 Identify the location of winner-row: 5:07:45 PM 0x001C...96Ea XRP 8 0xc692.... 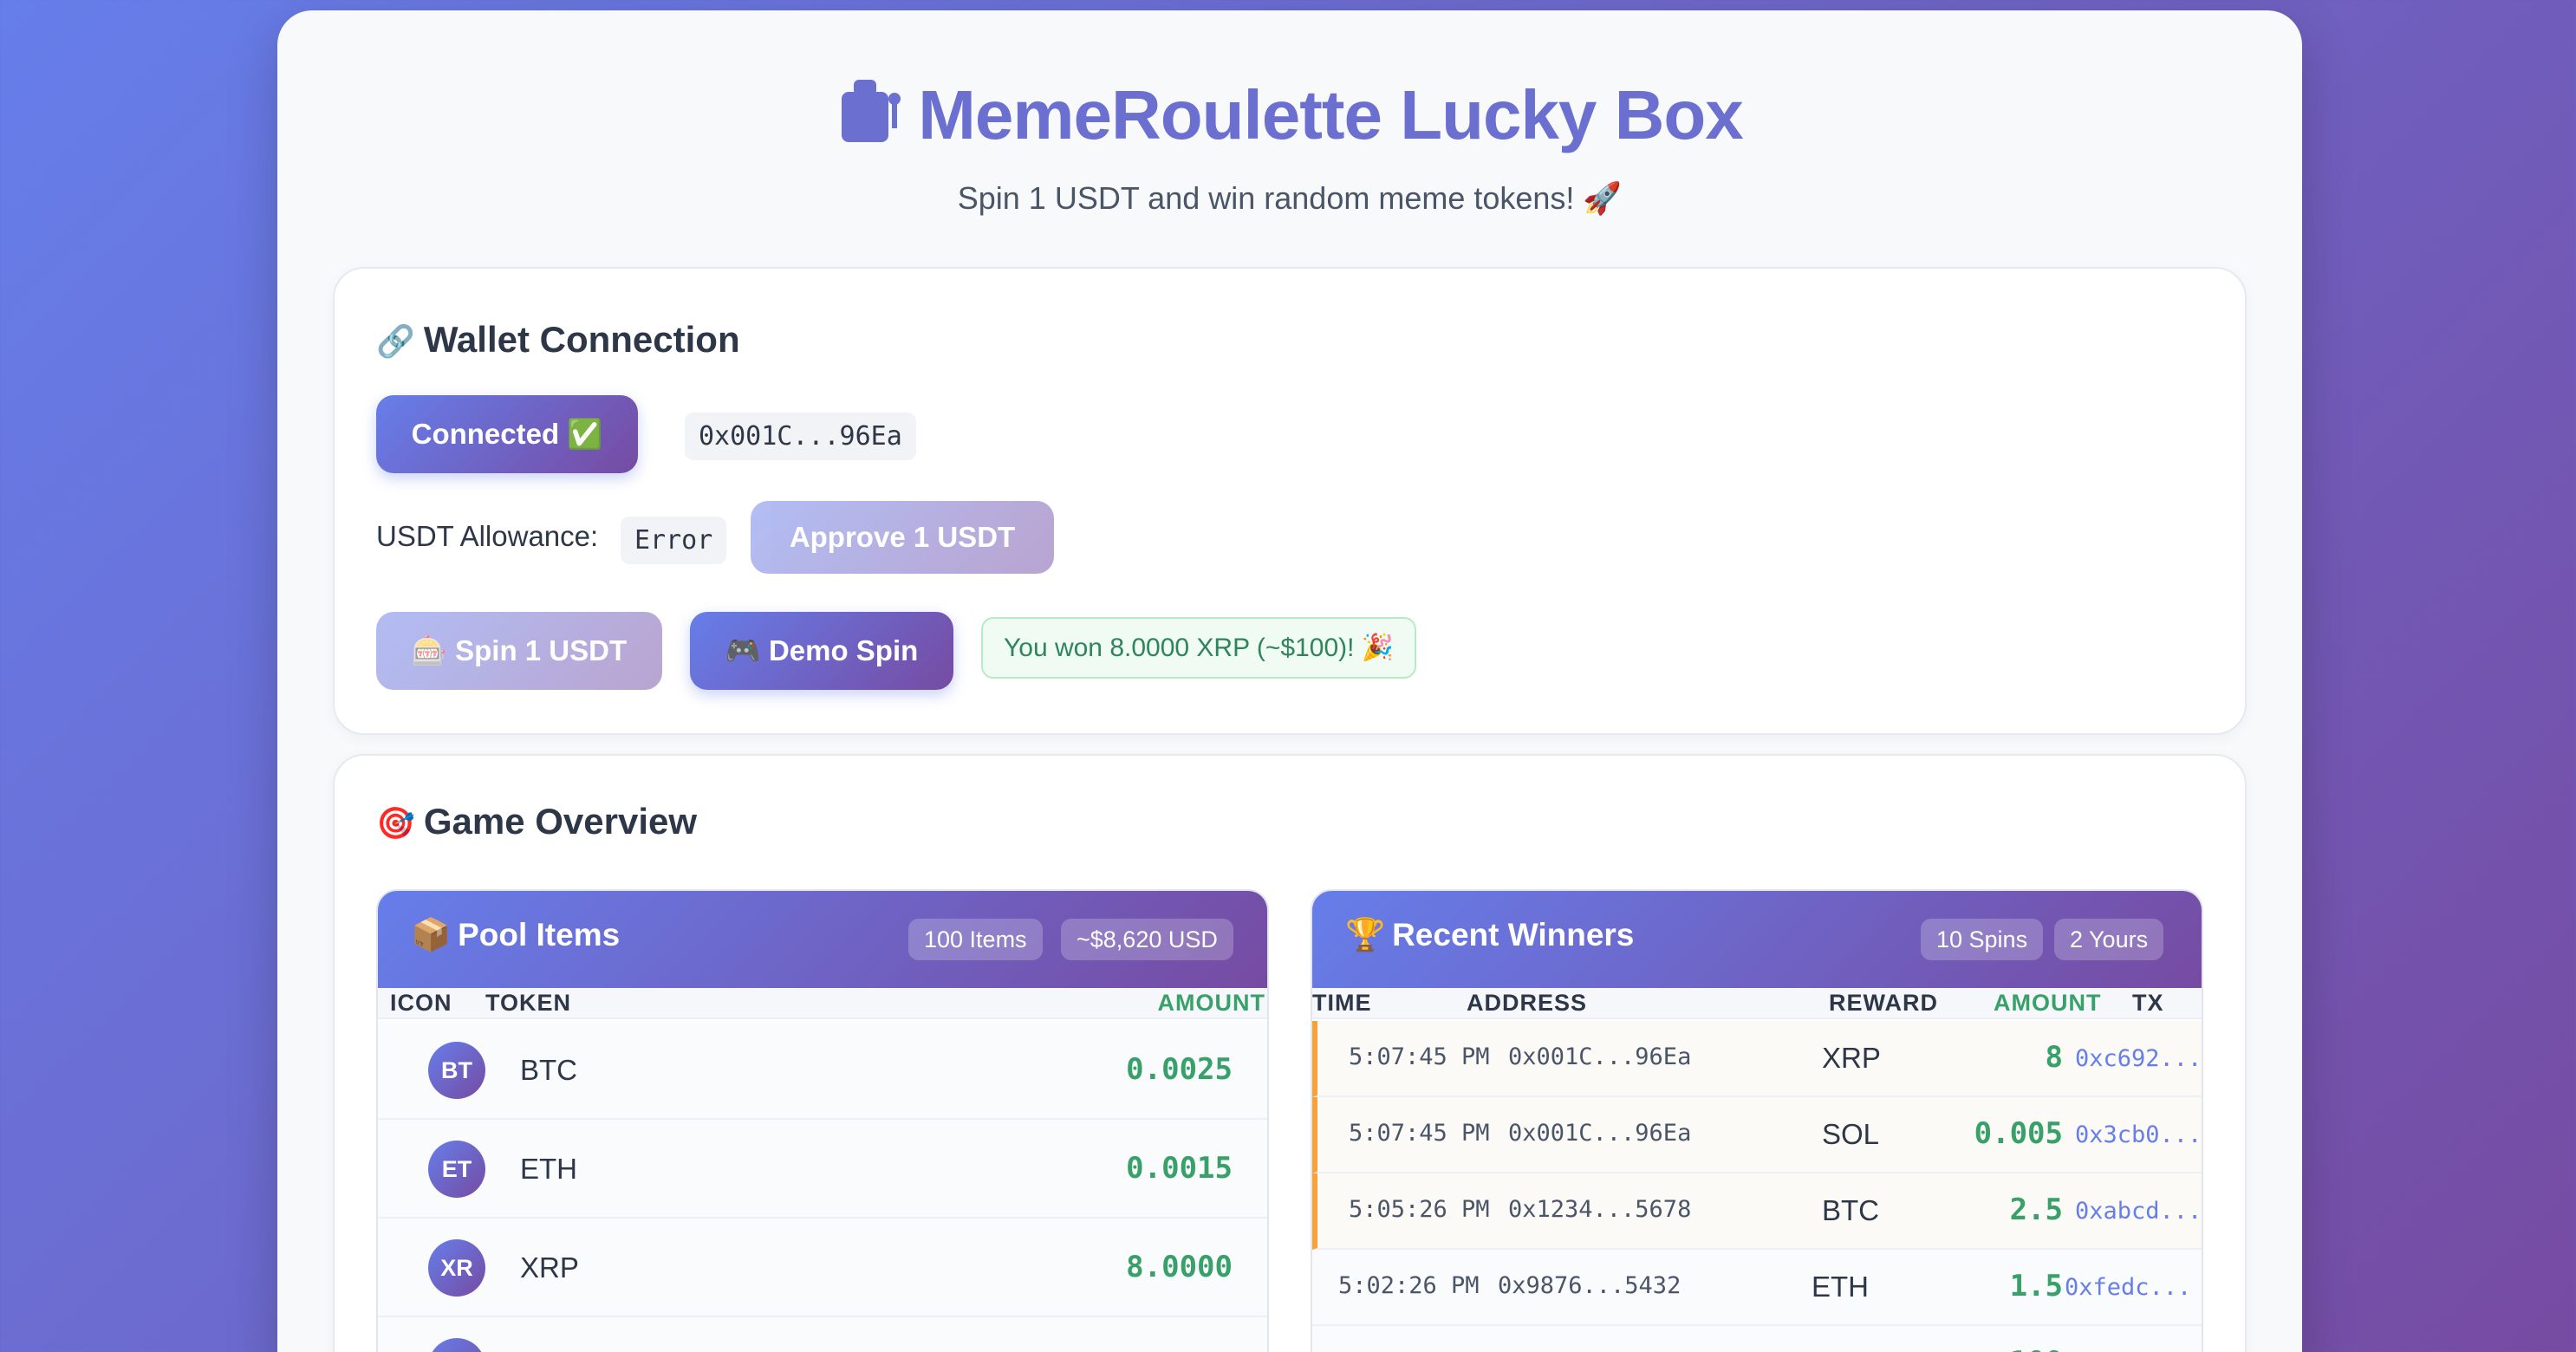
(1757, 1059).